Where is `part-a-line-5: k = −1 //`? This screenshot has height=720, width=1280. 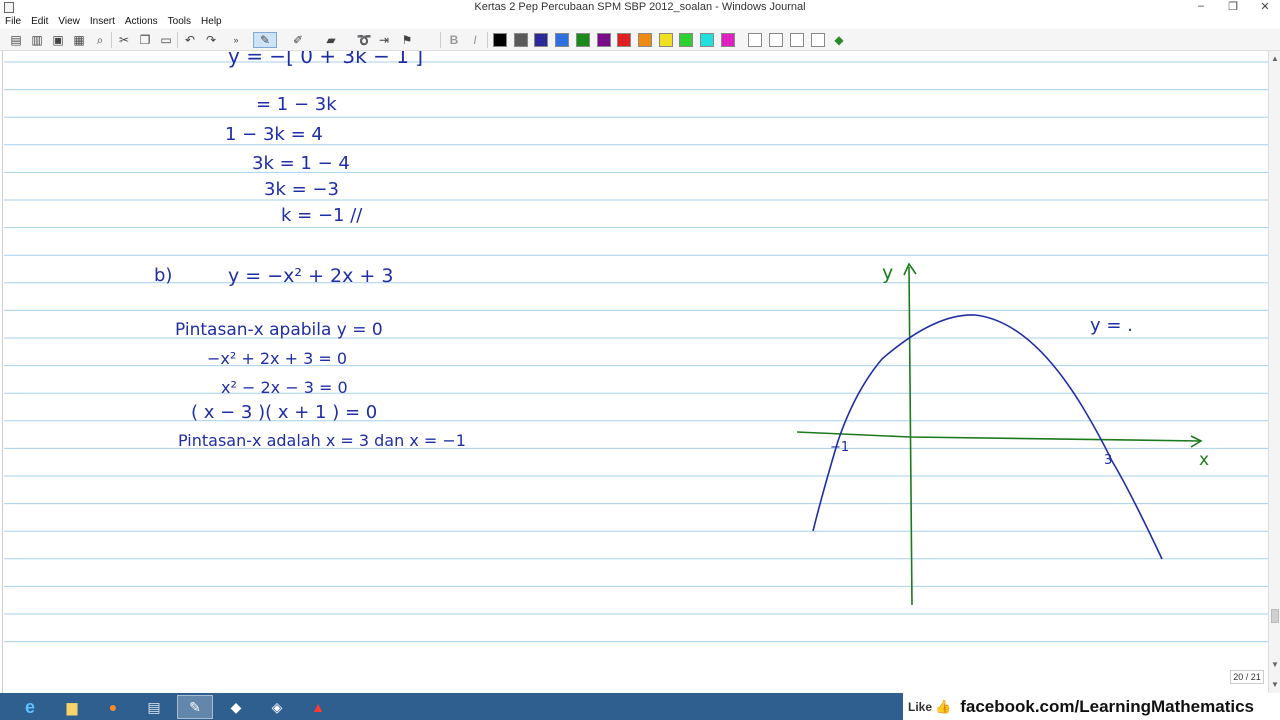 part-a-line-5: k = −1 // is located at coordinates (322, 215).